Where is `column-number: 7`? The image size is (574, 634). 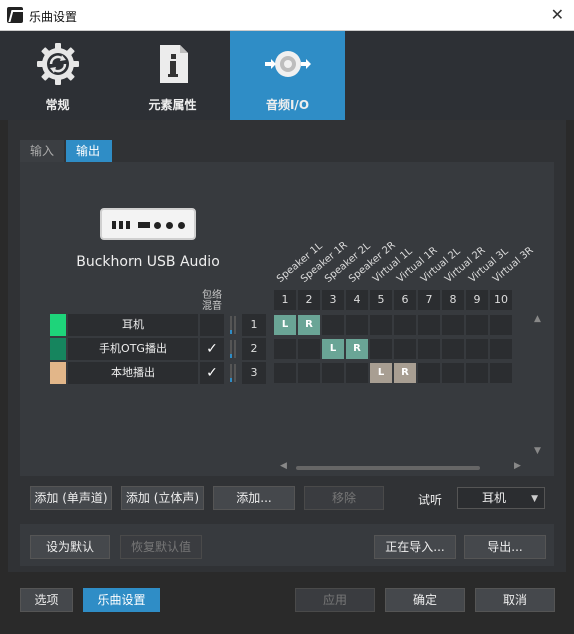 column-number: 7 is located at coordinates (429, 300).